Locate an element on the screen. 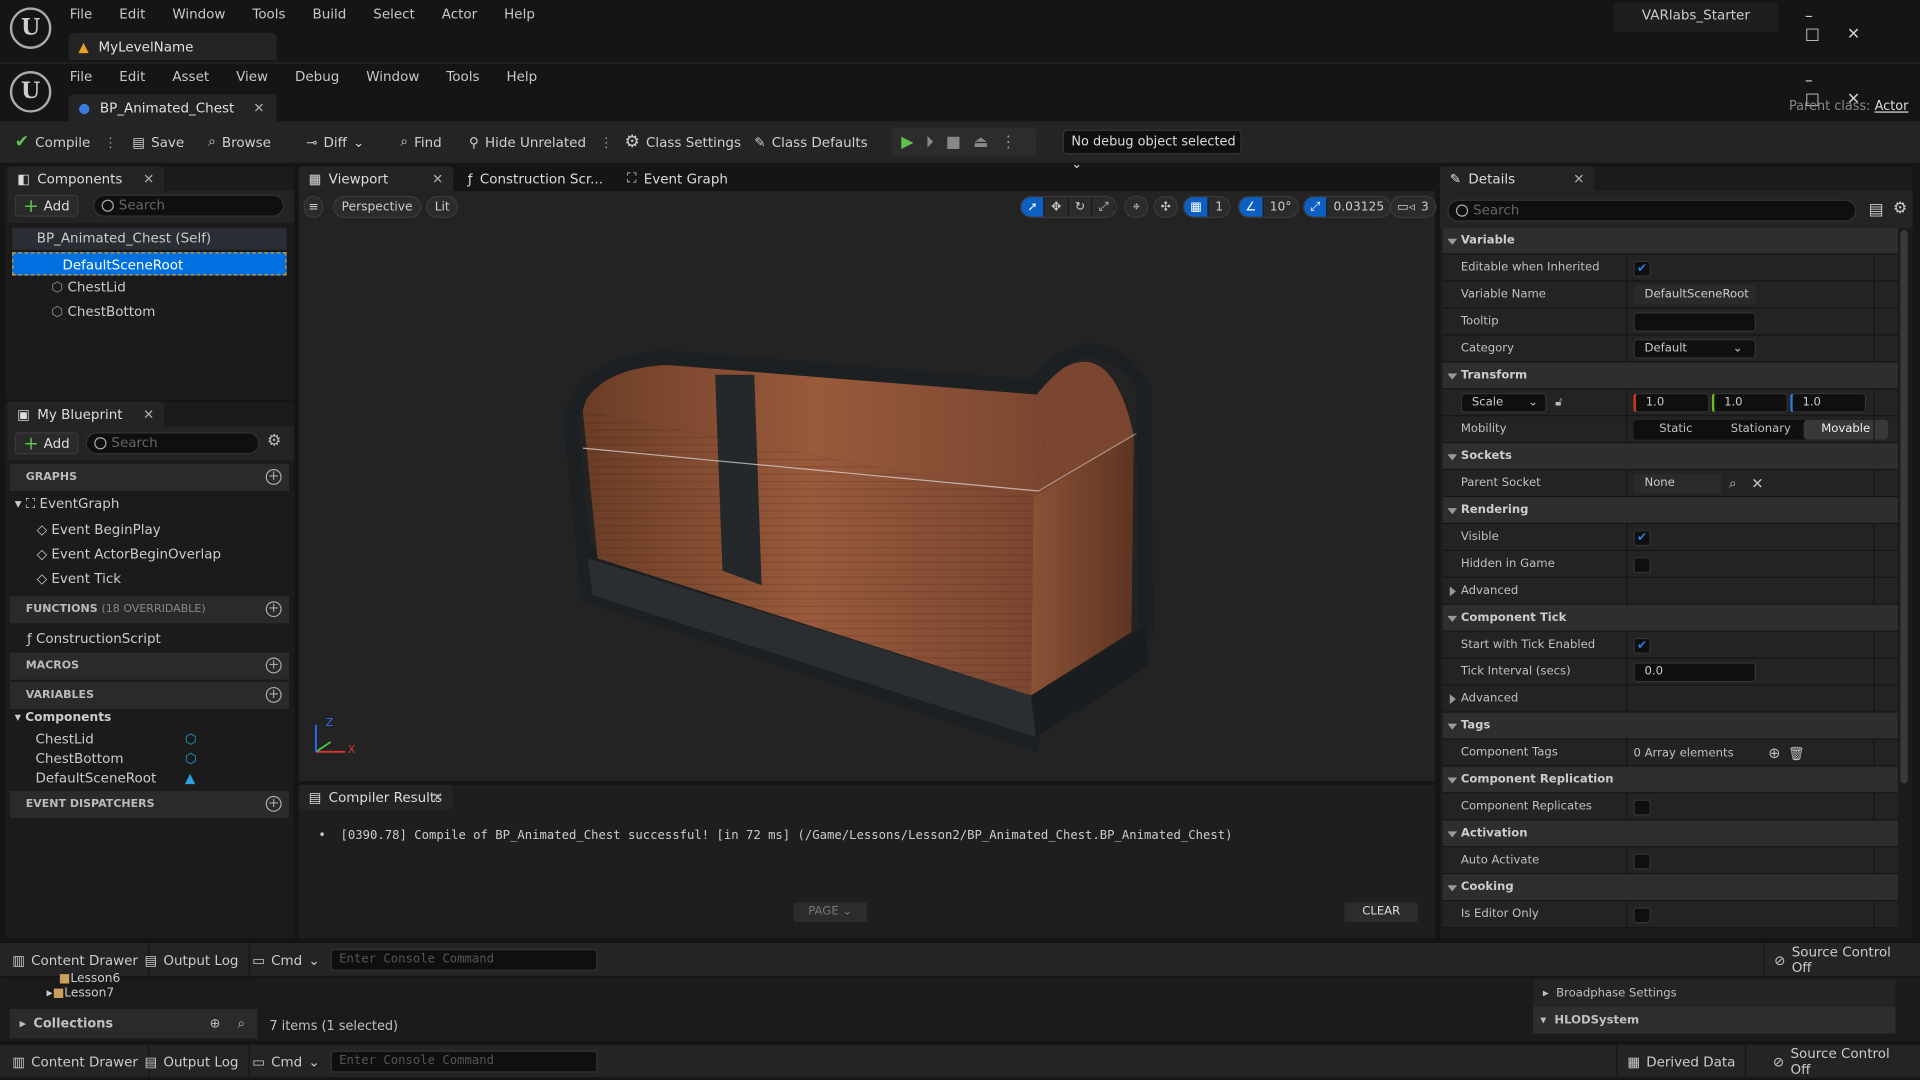  section-graphs: GRAPHS + is located at coordinates (149, 478).